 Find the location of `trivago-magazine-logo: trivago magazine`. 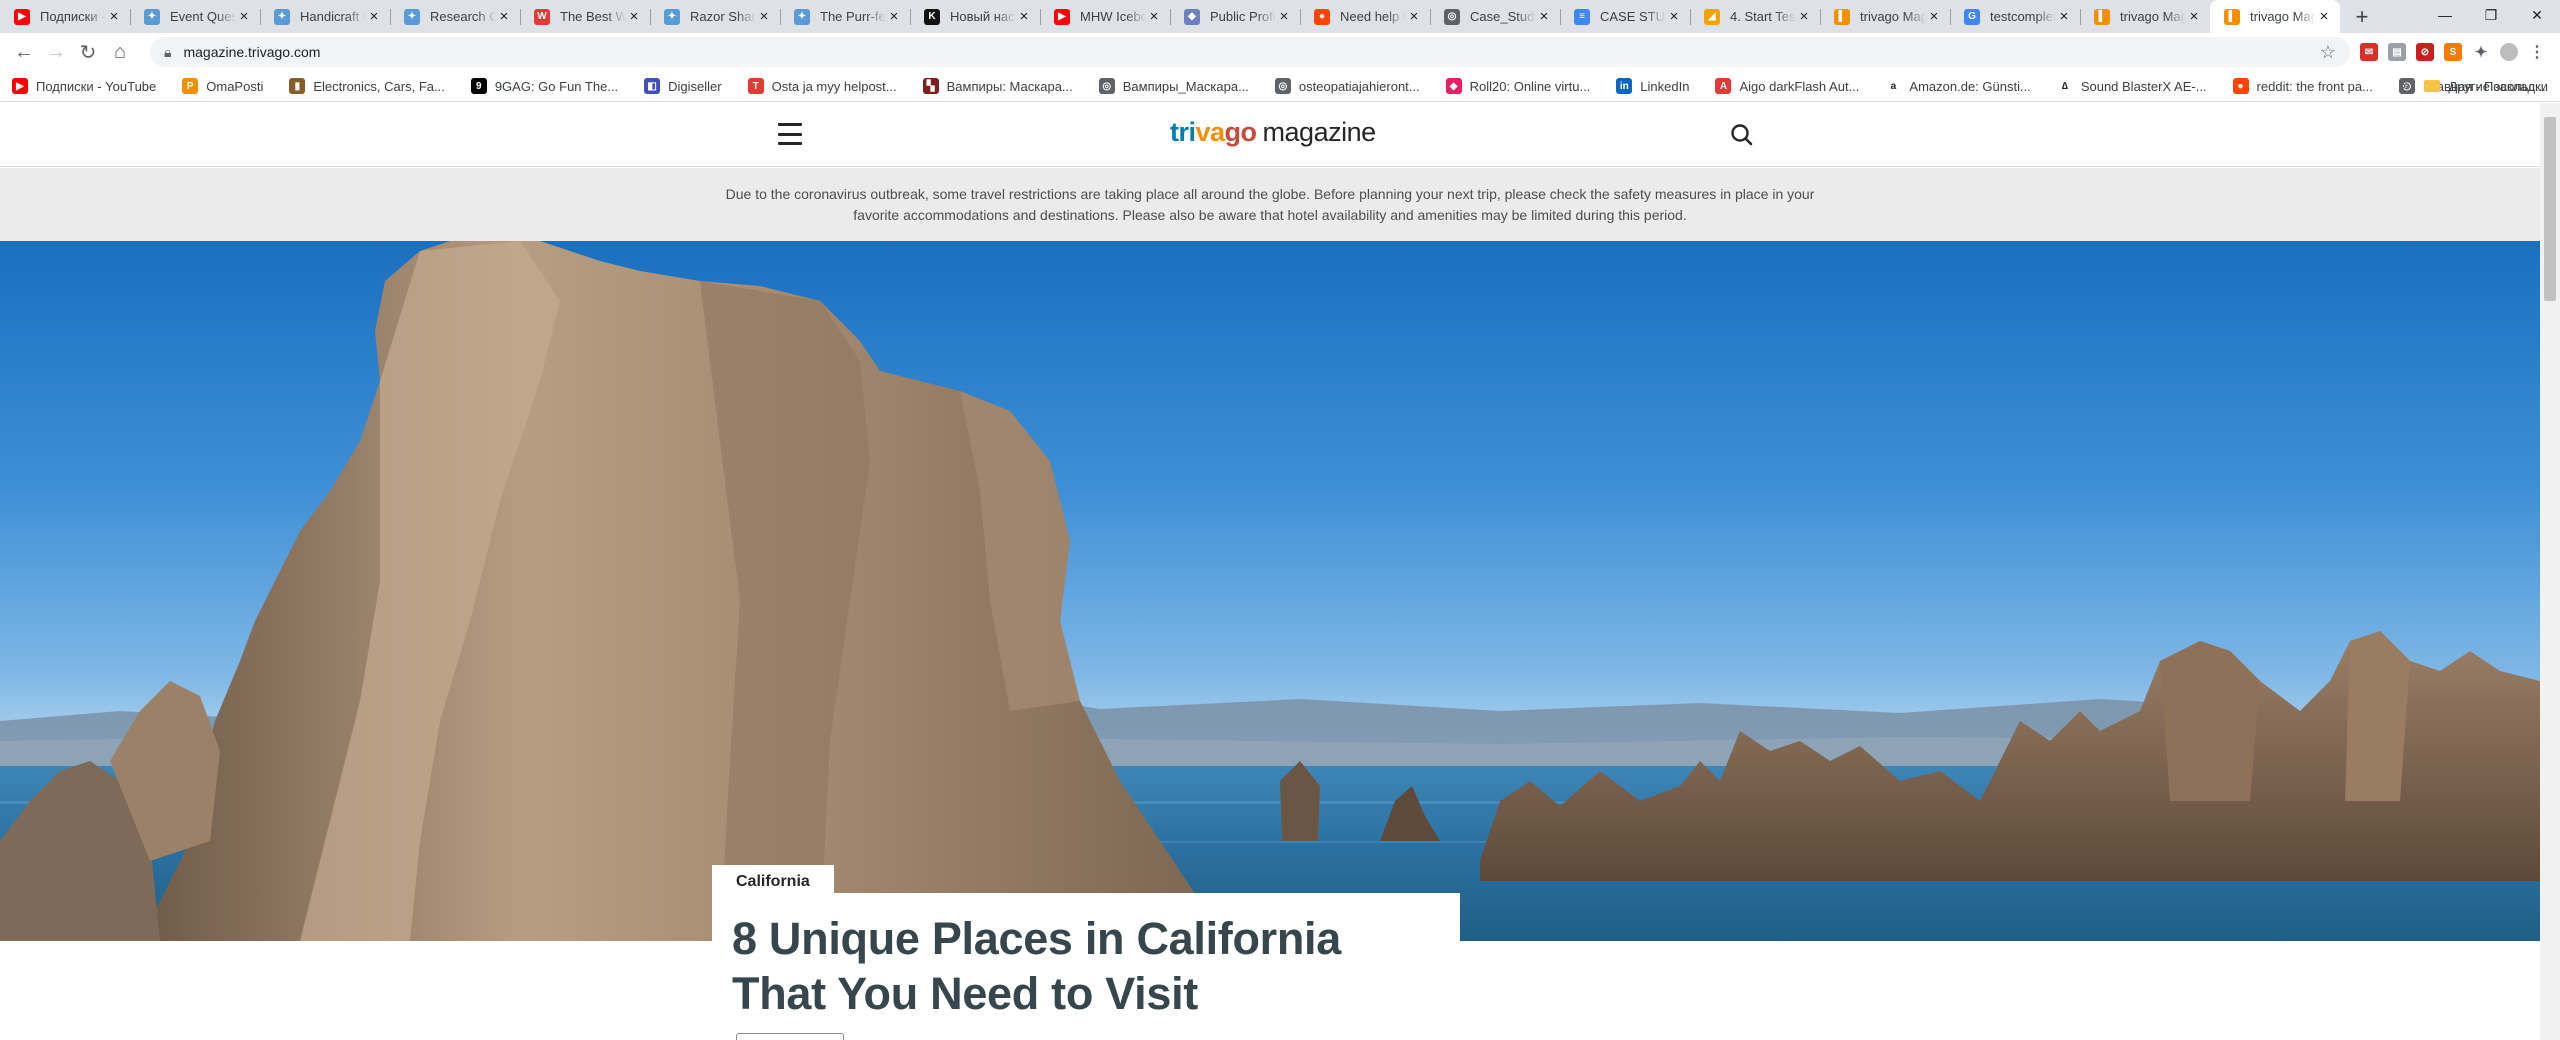

trivago-magazine-logo: trivago magazine is located at coordinates (1273, 132).